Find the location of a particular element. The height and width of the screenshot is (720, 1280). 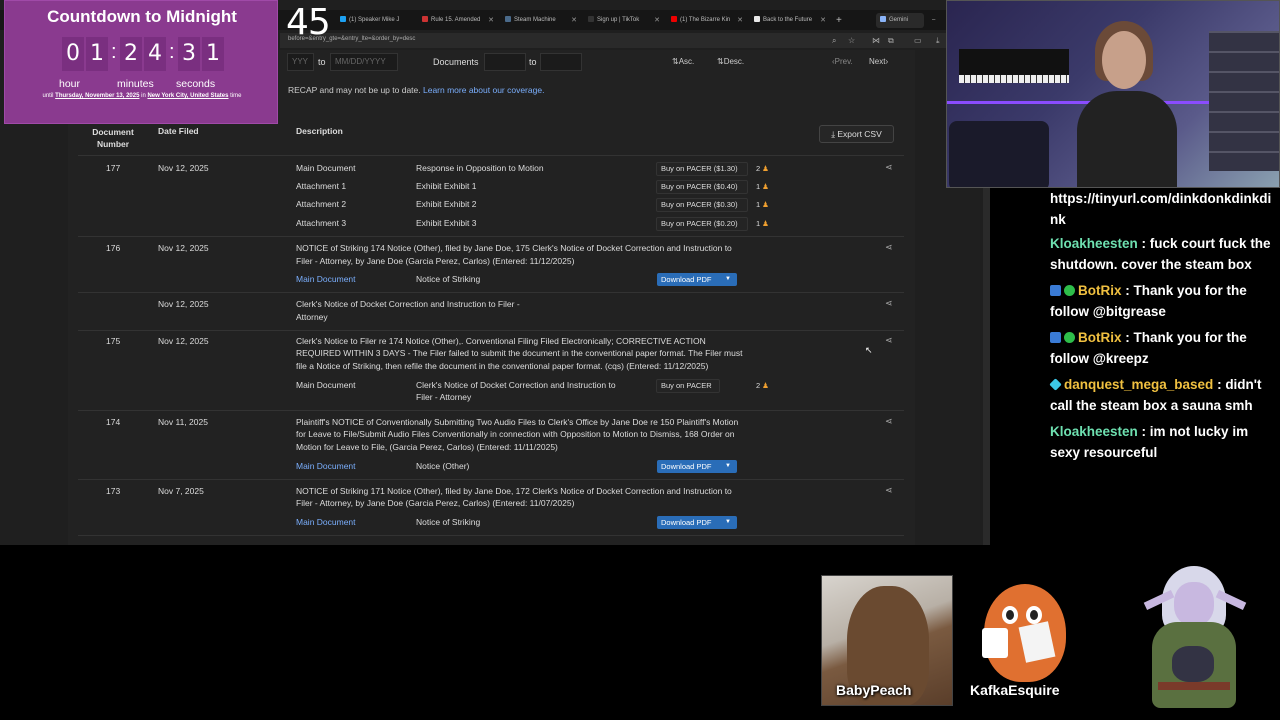

tab-label: (1) Speaker Mike J is located at coordinates (374, 20).